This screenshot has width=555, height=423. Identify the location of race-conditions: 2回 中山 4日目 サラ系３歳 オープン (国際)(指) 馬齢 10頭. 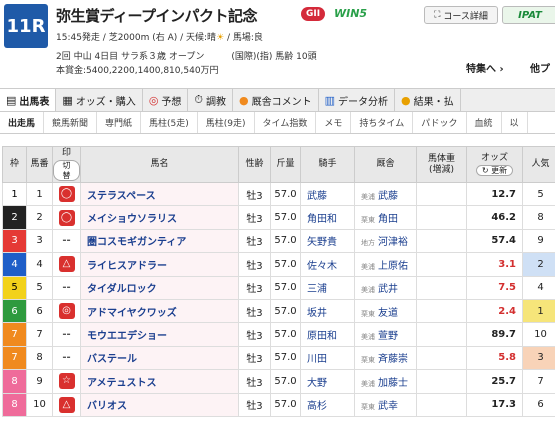
(186, 57).